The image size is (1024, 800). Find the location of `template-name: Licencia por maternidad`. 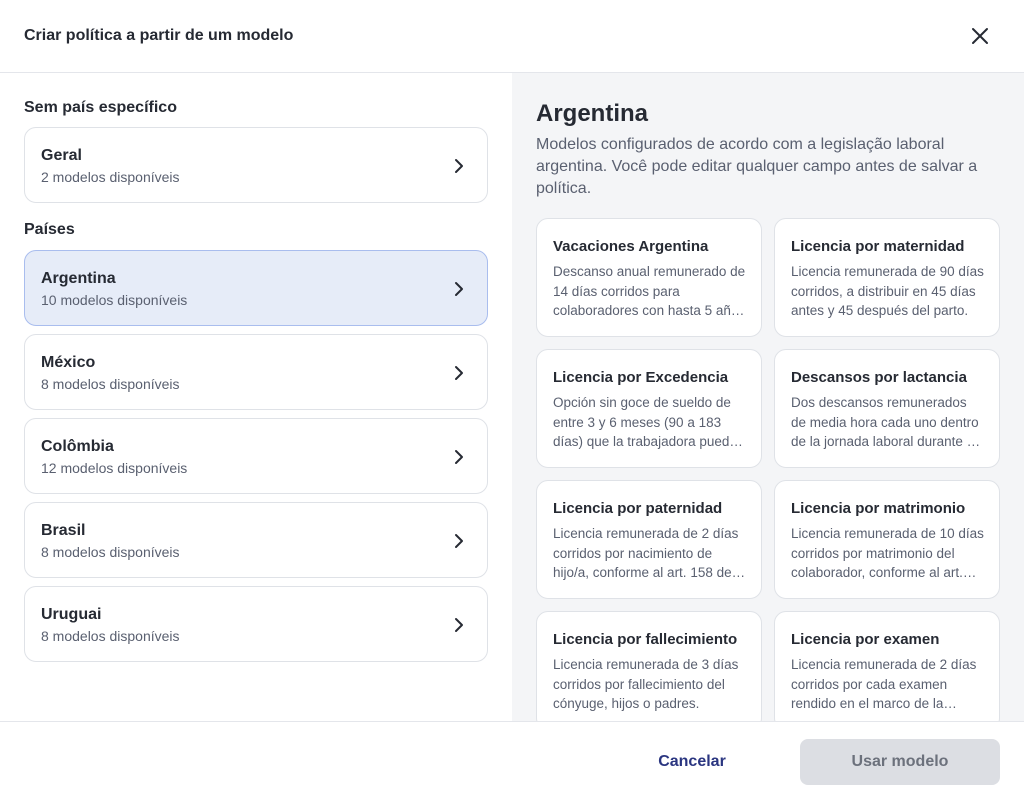

template-name: Licencia por maternidad is located at coordinates (878, 246).